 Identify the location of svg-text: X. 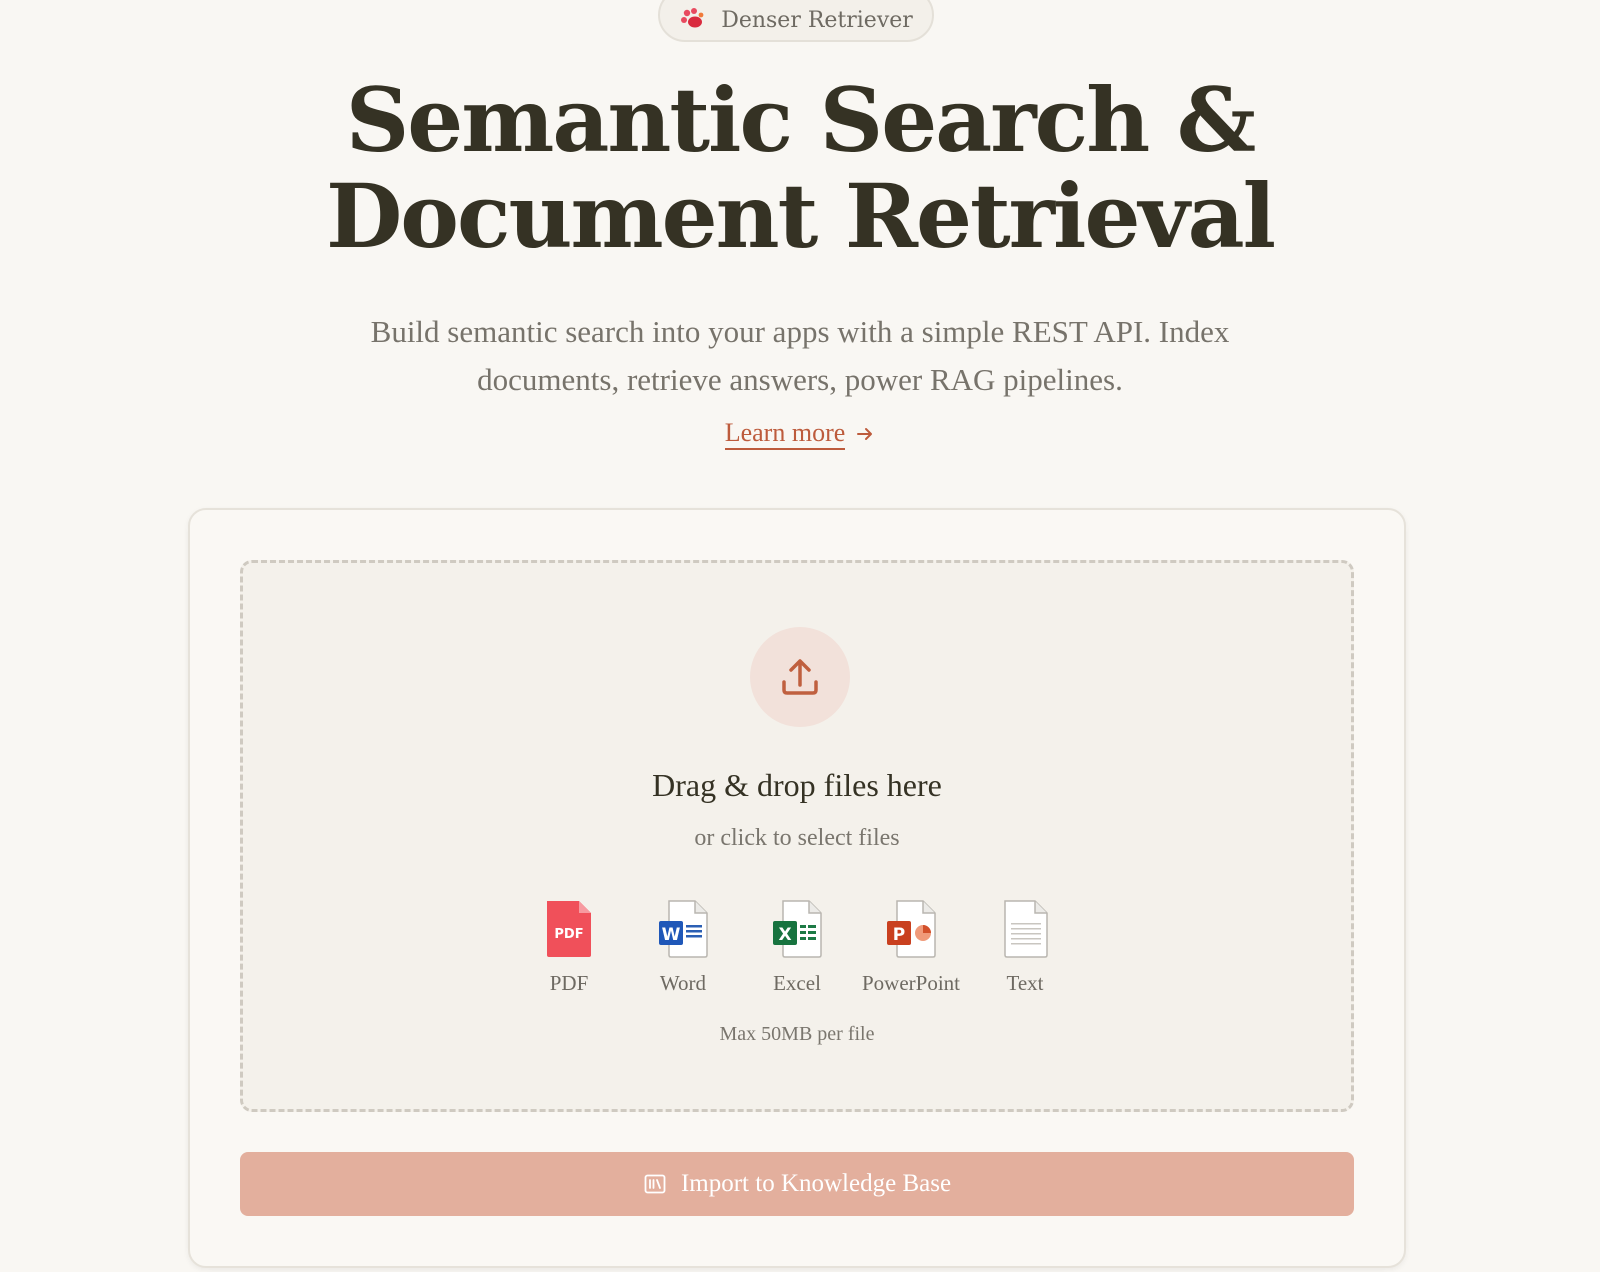
(784, 935).